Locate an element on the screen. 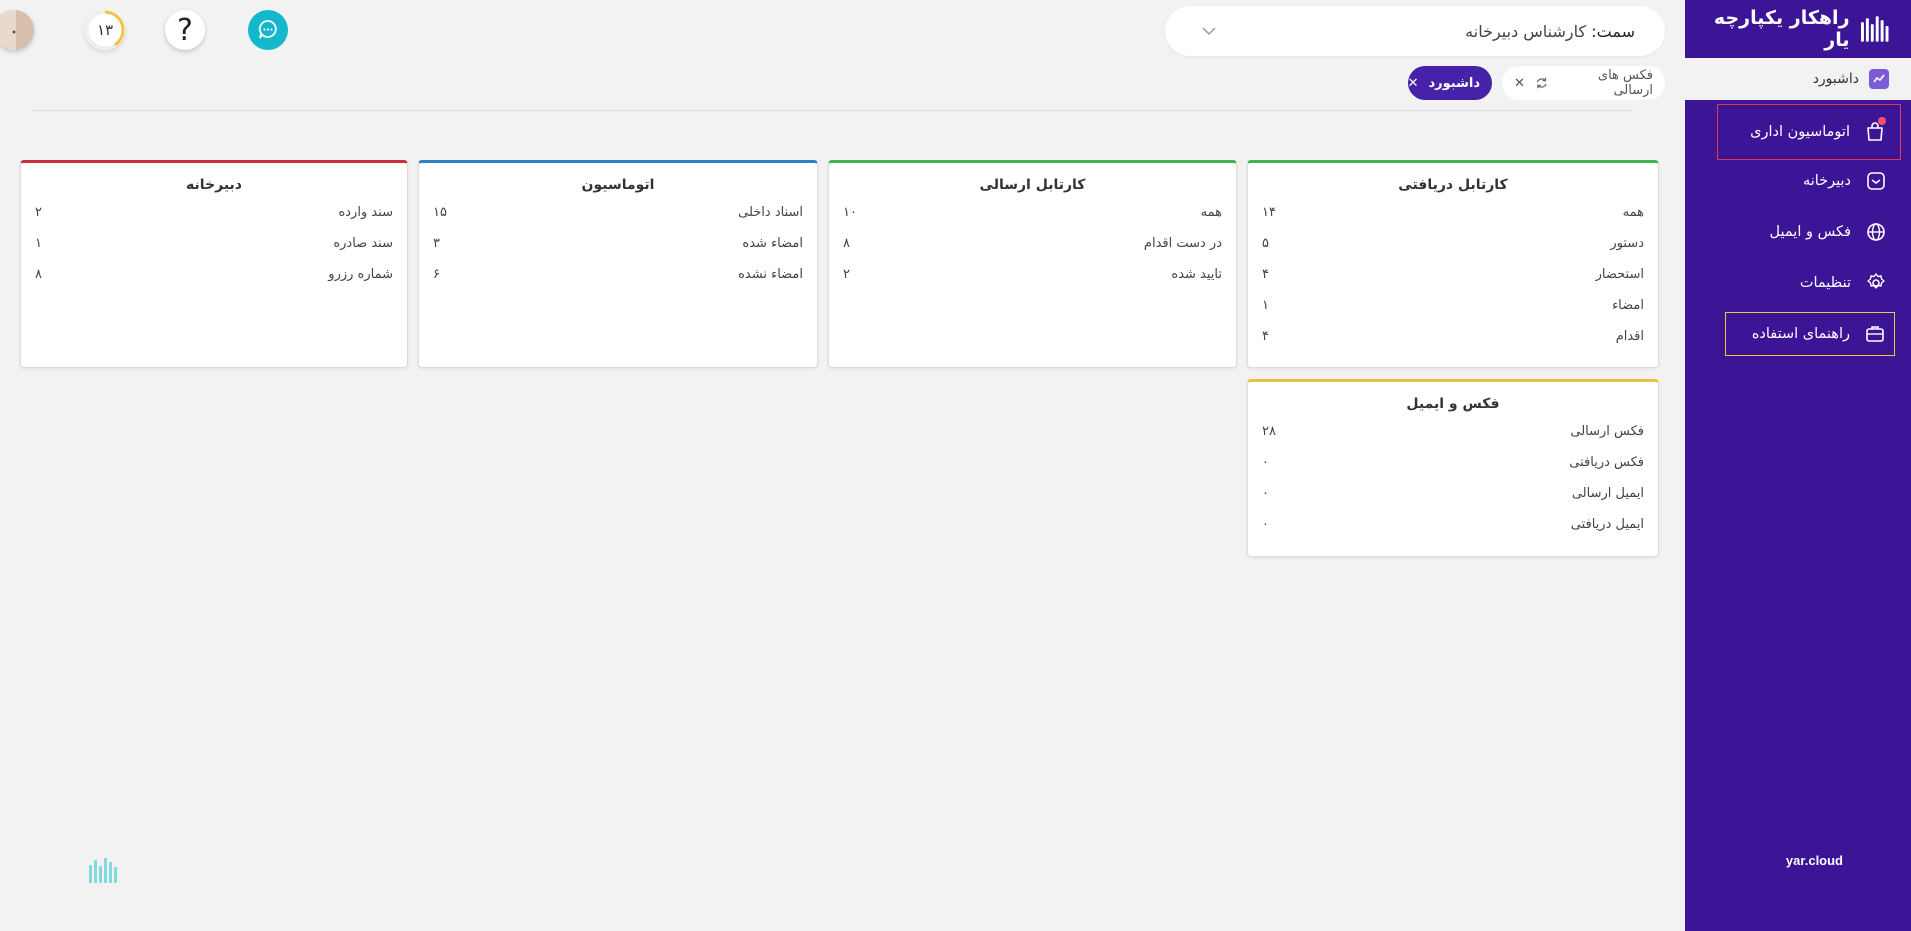  sidebar-item-settings: تنظیمات is located at coordinates (1809, 283).